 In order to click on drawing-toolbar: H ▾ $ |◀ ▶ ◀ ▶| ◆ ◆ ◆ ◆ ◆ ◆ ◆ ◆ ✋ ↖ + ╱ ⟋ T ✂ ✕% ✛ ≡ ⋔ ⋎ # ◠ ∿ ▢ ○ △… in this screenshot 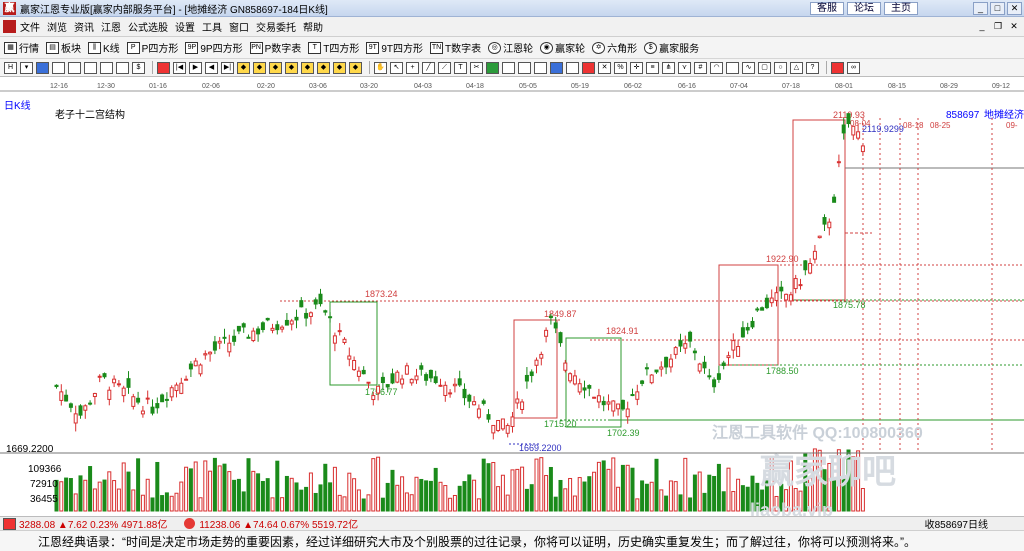, I will do `click(512, 68)`.